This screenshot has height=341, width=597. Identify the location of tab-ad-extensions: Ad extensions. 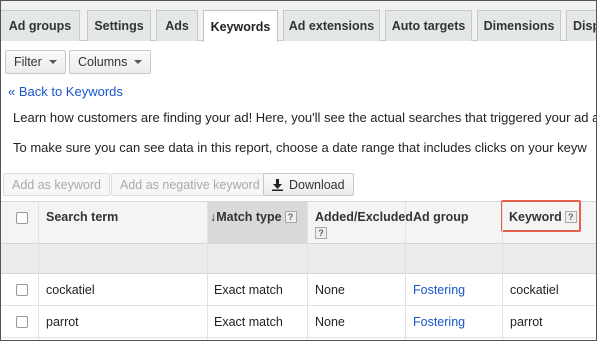
(331, 25).